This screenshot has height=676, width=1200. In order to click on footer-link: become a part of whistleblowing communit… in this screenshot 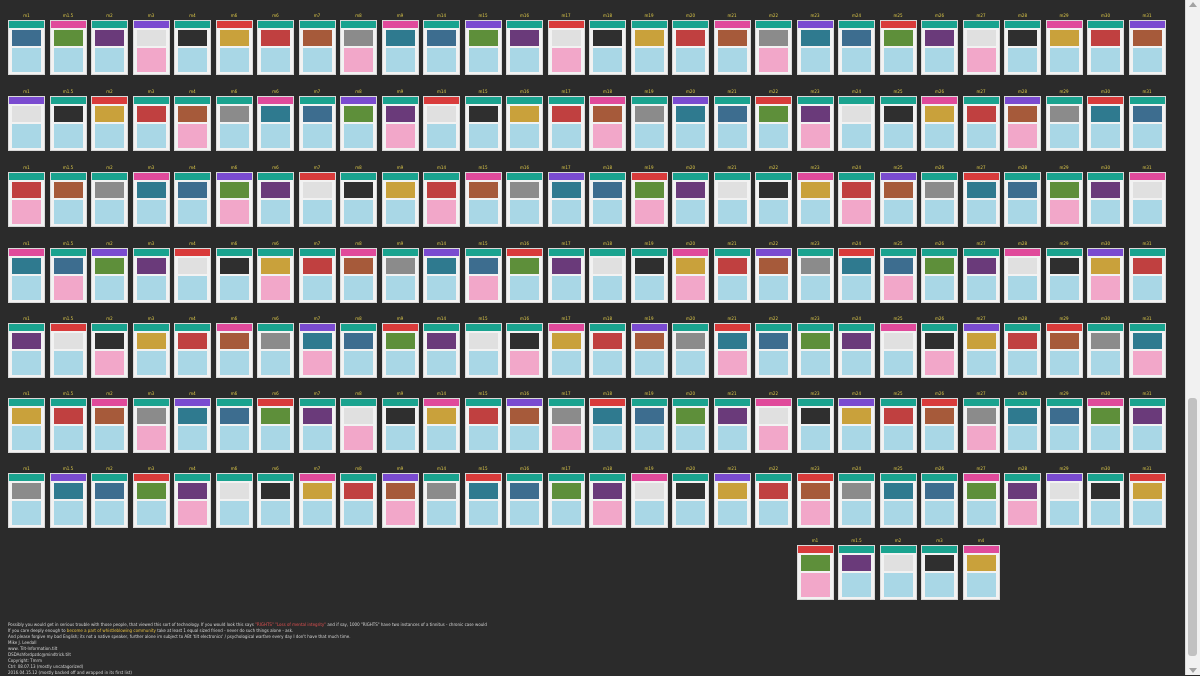, I will do `click(111, 630)`.